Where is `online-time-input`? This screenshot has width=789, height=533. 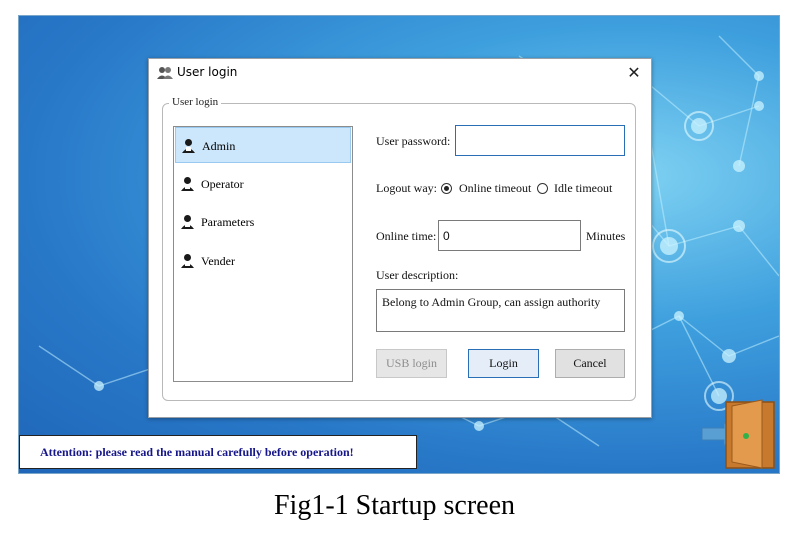 online-time-input is located at coordinates (509, 235).